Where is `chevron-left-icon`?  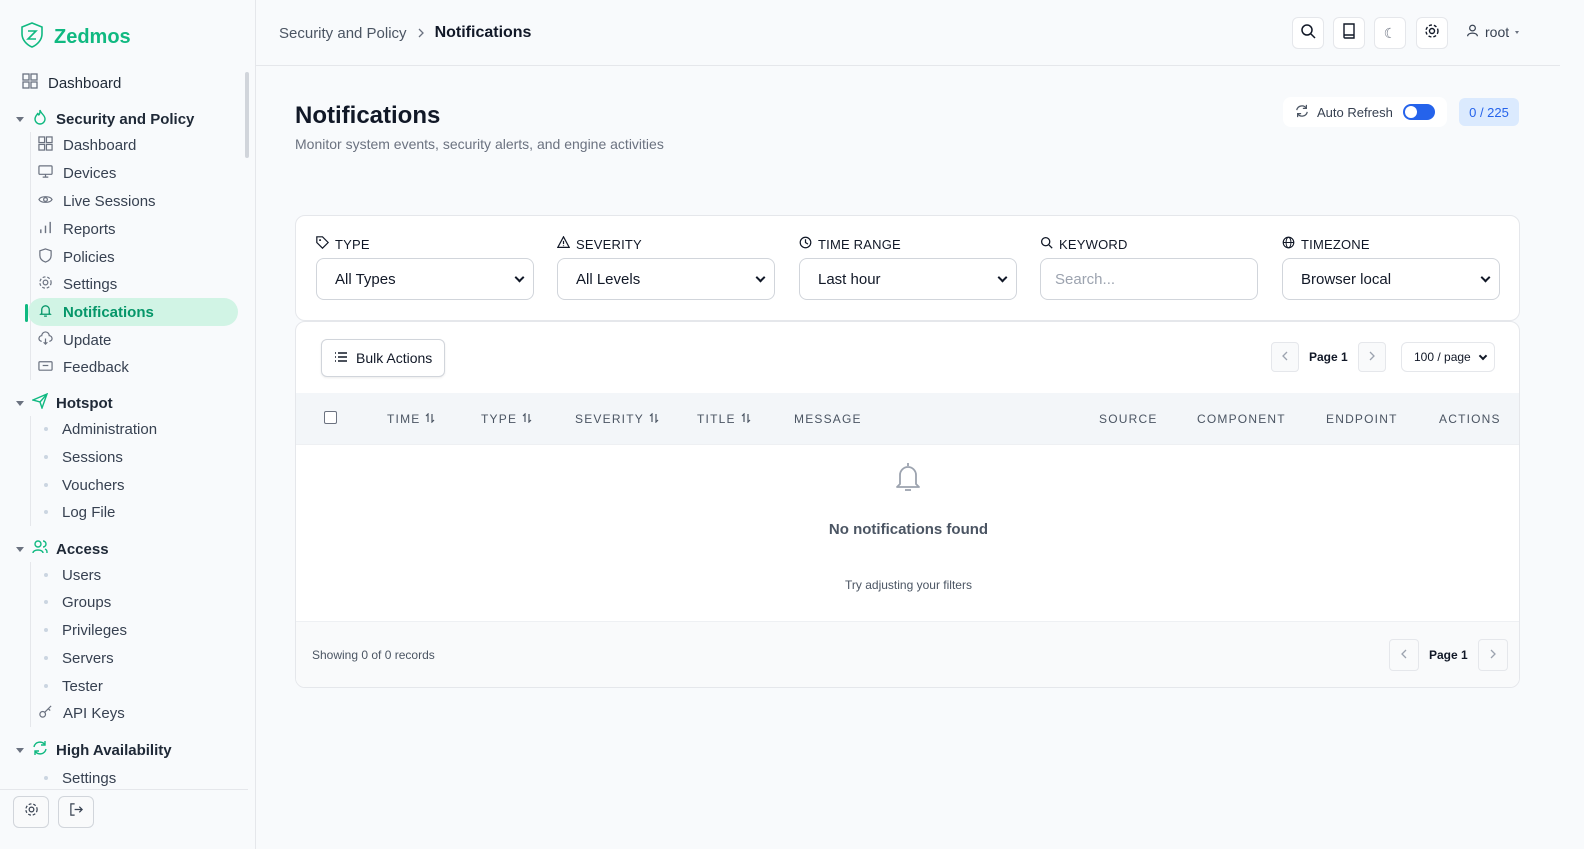 chevron-left-icon is located at coordinates (1285, 357).